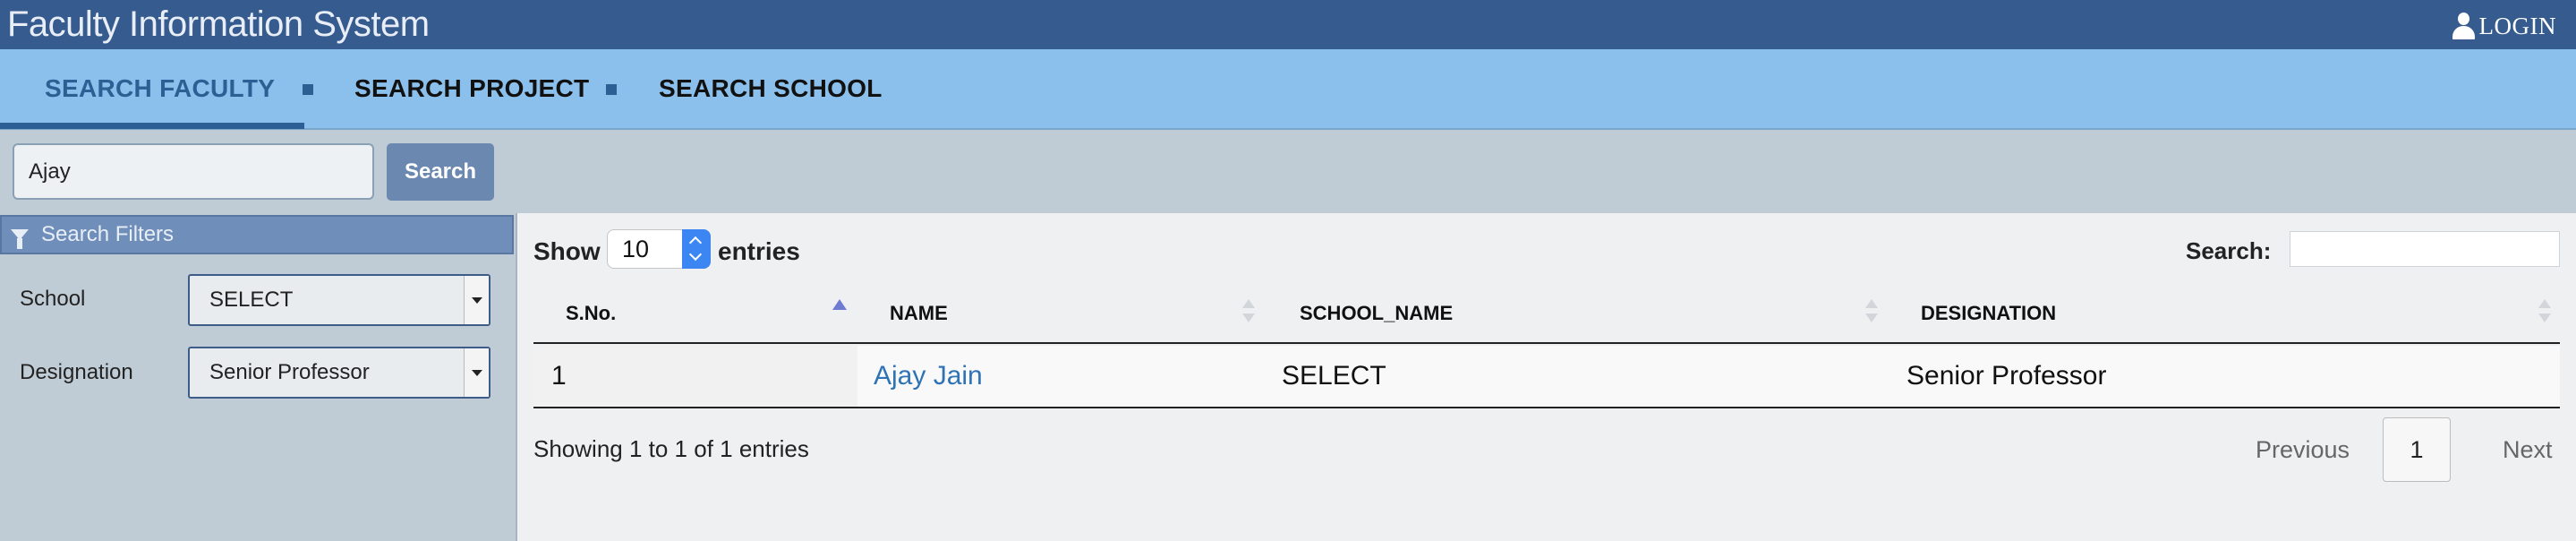 This screenshot has width=2576, height=541. What do you see at coordinates (2229, 250) in the screenshot?
I see `table-search-label: Search:` at bounding box center [2229, 250].